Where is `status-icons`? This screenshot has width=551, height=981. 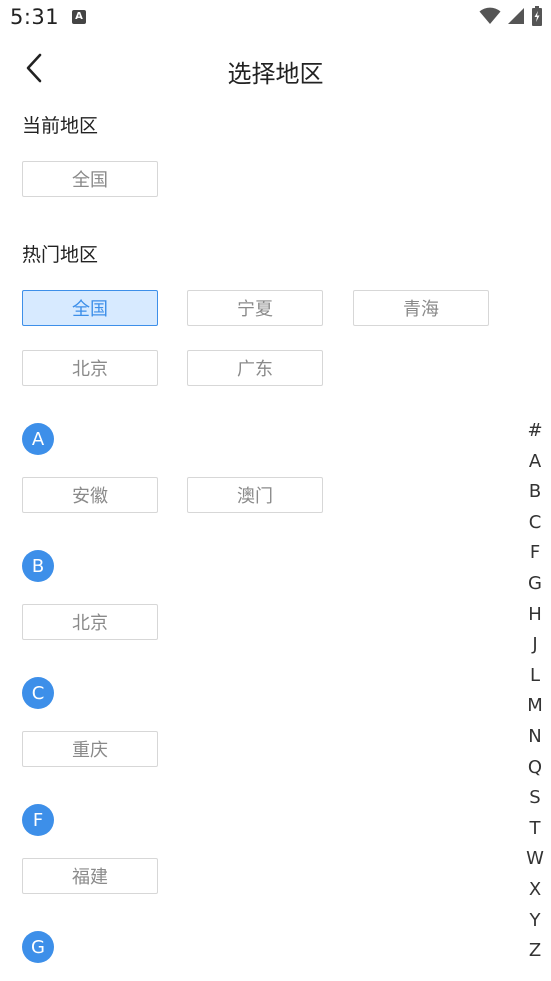
status-icons is located at coordinates (511, 18).